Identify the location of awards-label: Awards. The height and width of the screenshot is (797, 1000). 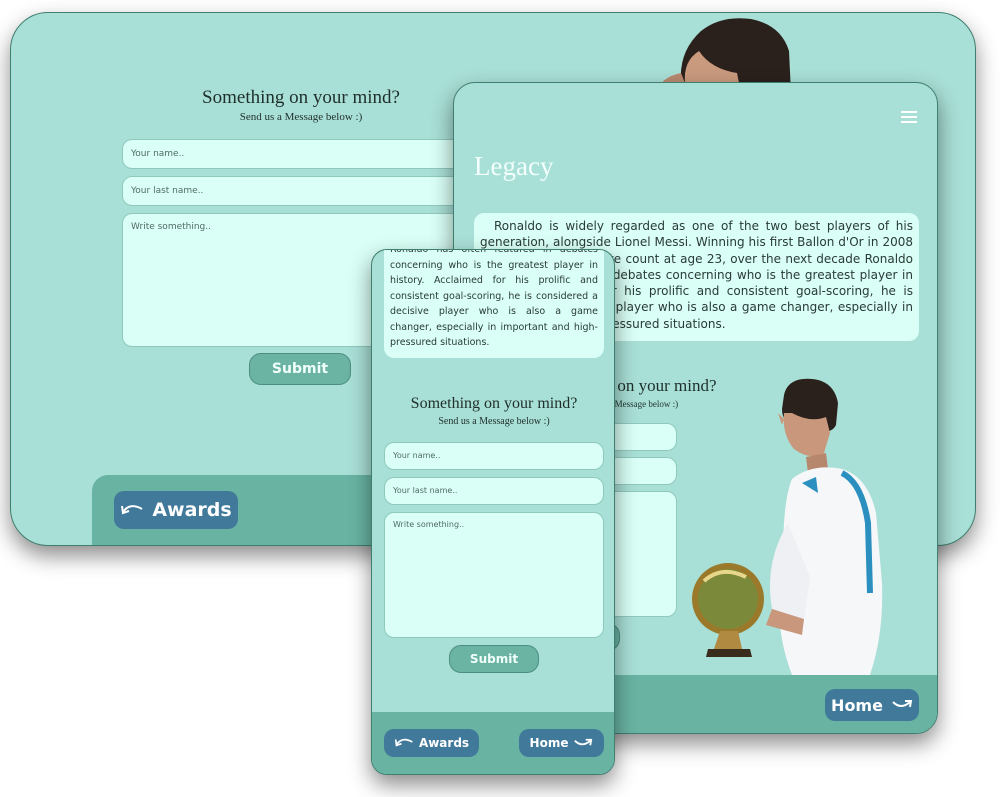
(192, 510).